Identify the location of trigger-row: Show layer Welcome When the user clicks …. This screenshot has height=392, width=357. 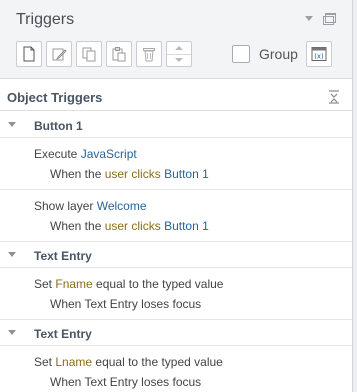
(176, 216).